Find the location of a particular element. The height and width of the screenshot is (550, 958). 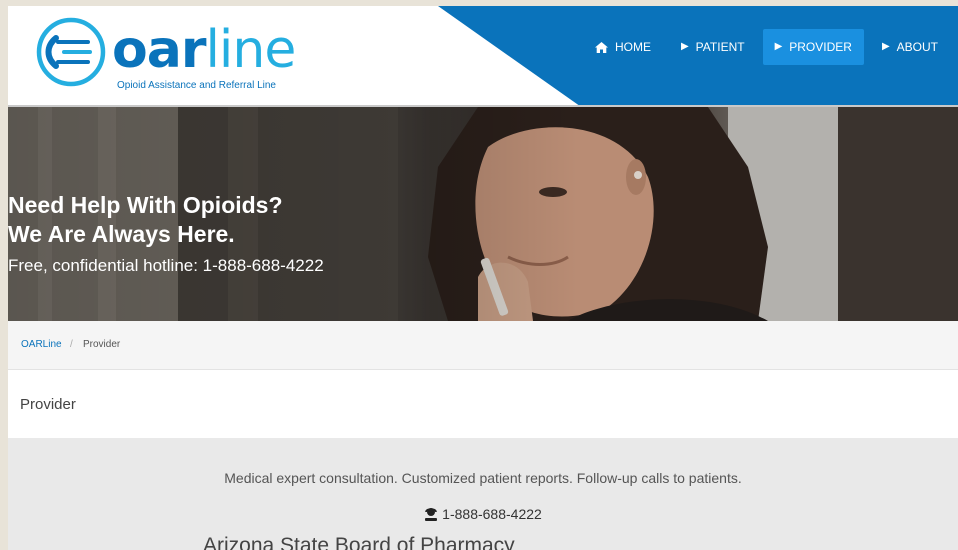

nav-item-provider: ▶ PROVIDER is located at coordinates (813, 47).